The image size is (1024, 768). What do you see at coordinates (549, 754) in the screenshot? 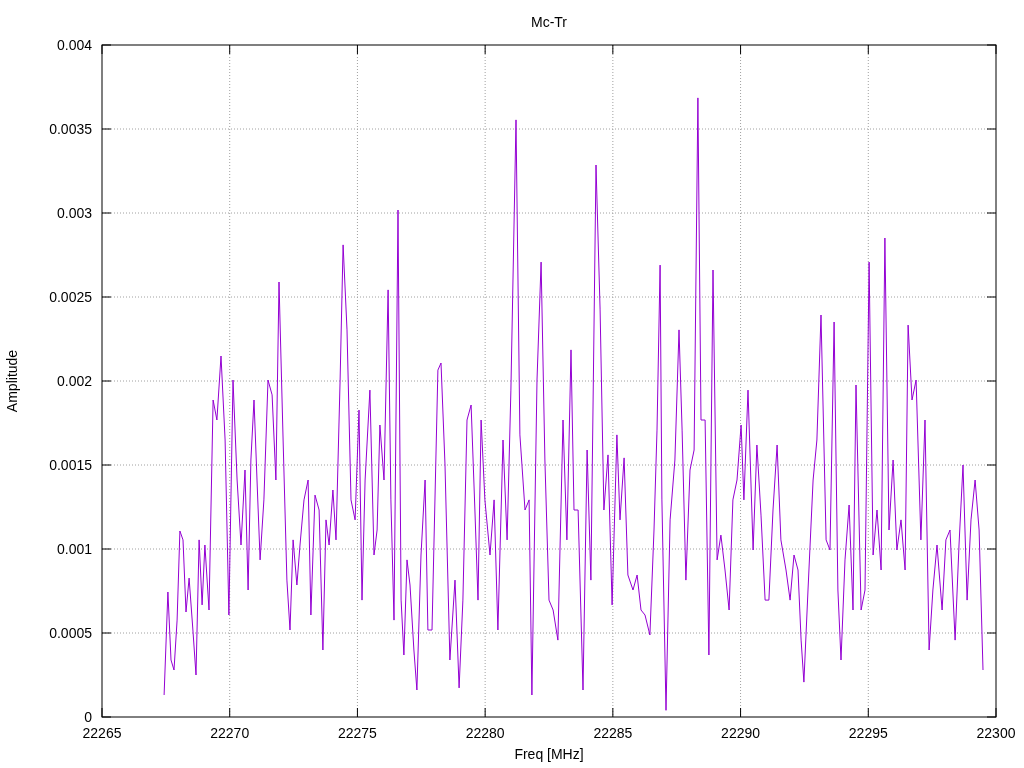
I see `axis-title: Freq [MHz]` at bounding box center [549, 754].